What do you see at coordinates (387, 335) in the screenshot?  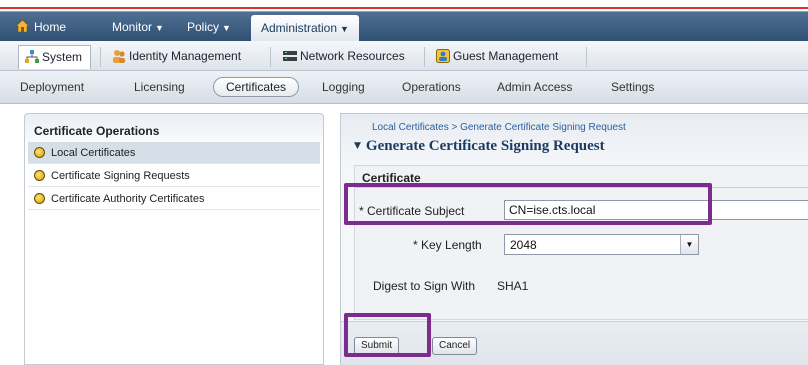 I see `highlight-box-submit` at bounding box center [387, 335].